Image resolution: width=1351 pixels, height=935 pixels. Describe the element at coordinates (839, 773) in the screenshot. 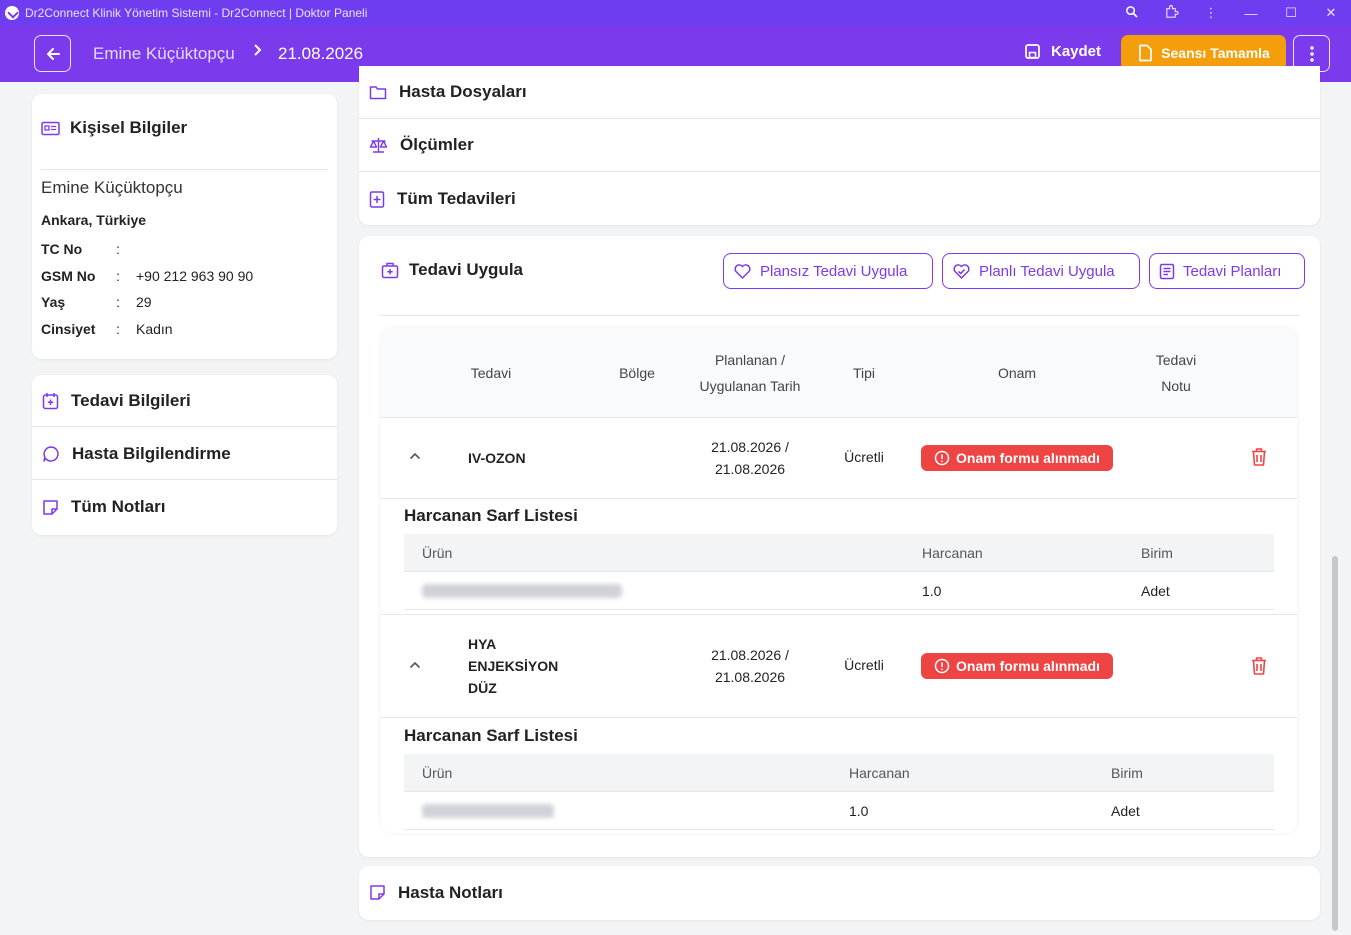

I see `consumables-header: Ürün Harcanan Birim` at that location.